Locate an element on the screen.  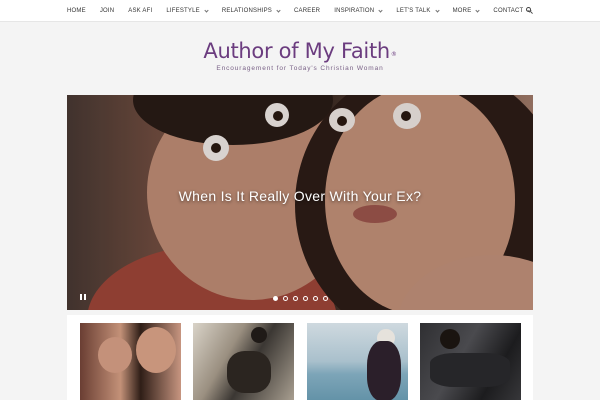
slider-pagination is located at coordinates (303, 298).